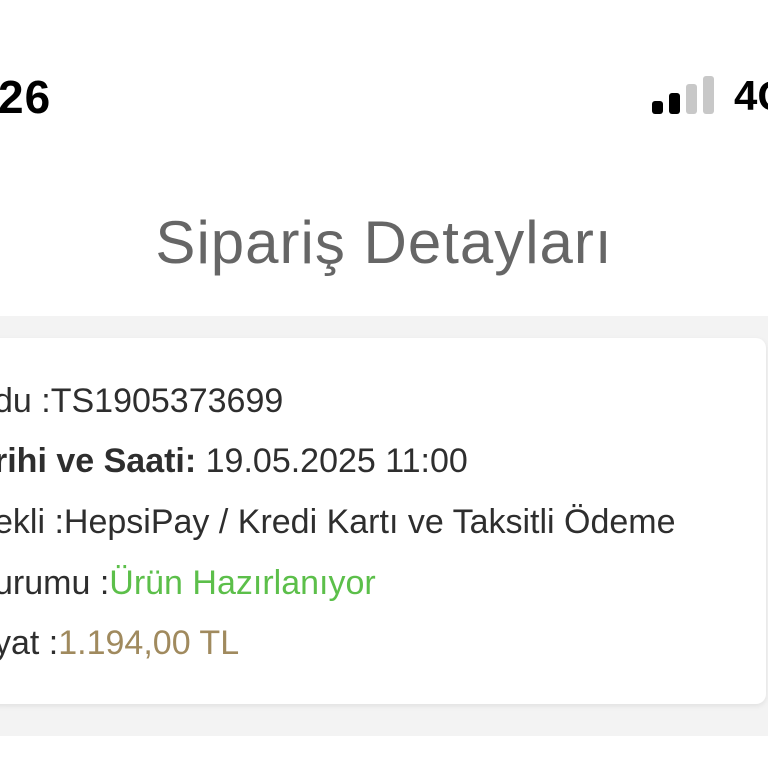 The height and width of the screenshot is (768, 768). I want to click on payment-method-label: ekli :, so click(32, 522).